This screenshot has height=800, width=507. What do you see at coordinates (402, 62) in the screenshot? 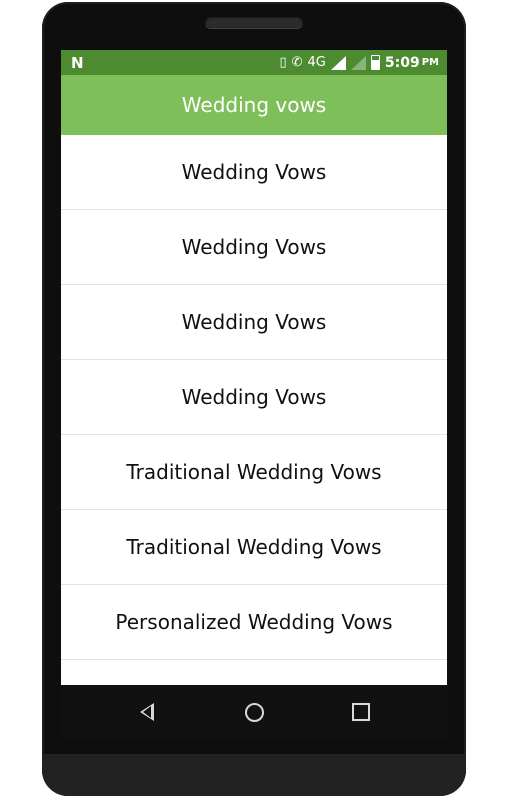
I see `clock-time: 5:09` at bounding box center [402, 62].